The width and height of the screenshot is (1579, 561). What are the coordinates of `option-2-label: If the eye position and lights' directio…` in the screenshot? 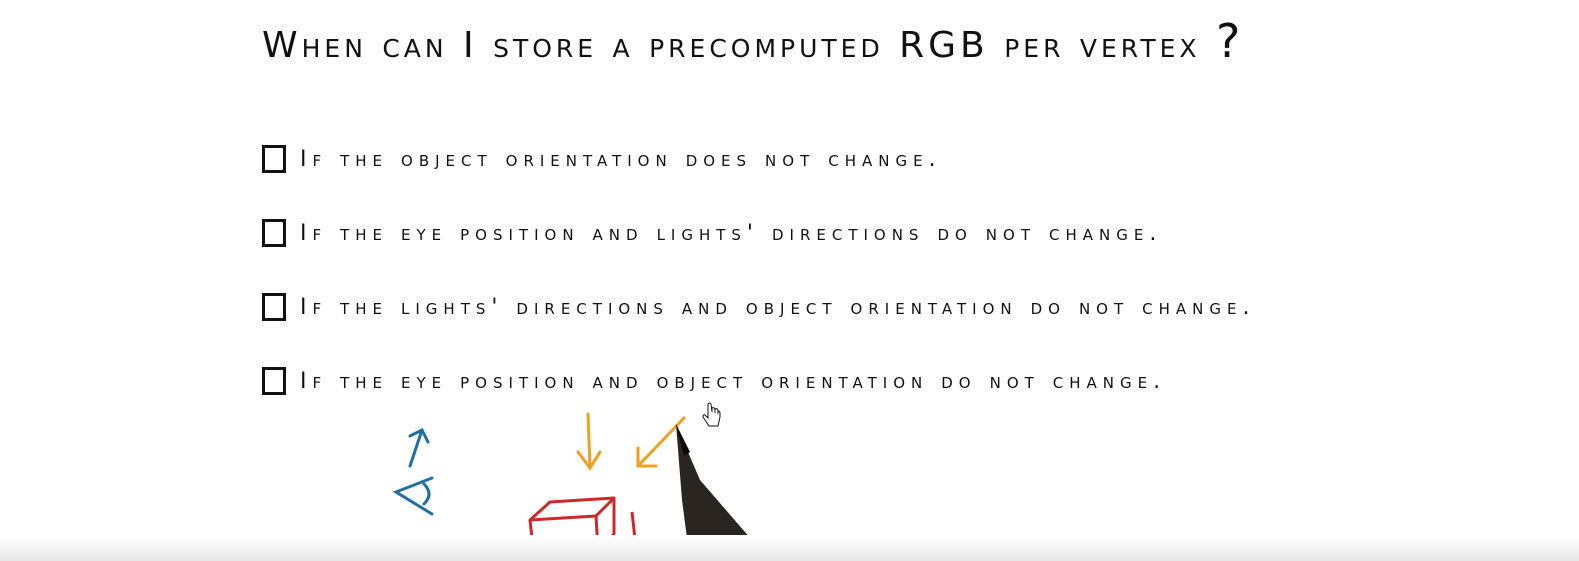 It's located at (731, 233).